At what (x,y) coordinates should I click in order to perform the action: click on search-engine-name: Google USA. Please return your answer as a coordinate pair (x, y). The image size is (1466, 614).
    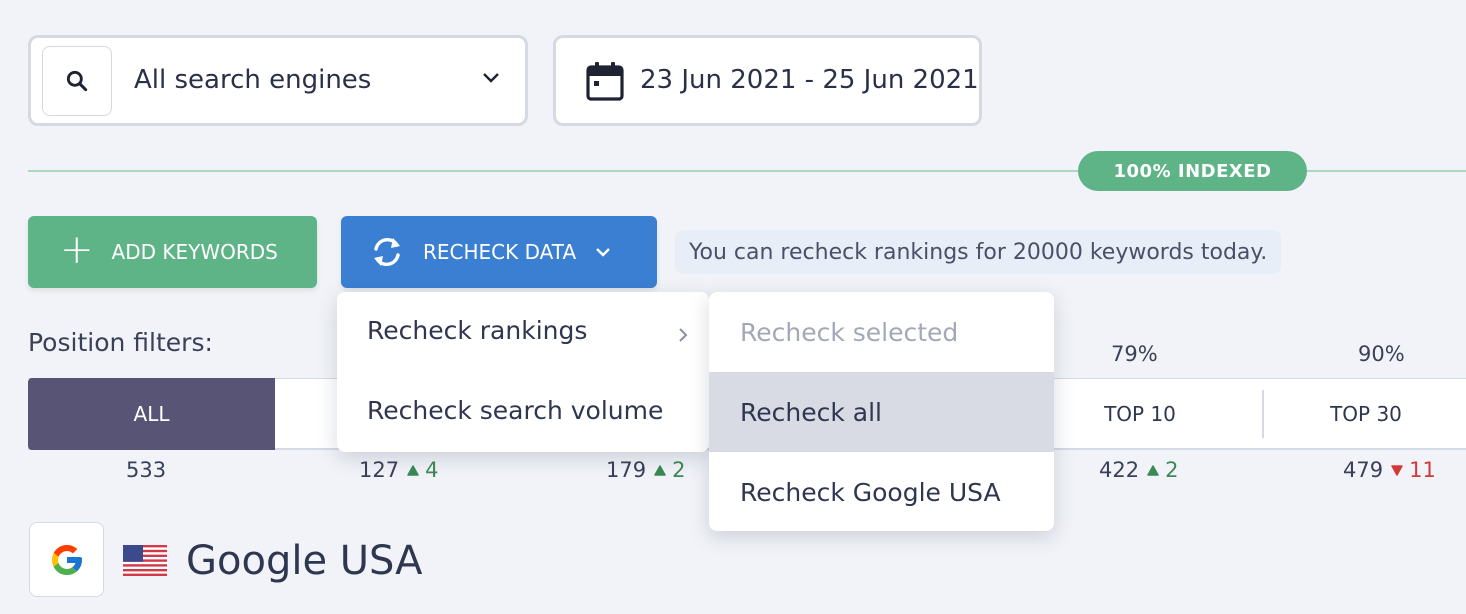
    Looking at the image, I should click on (304, 561).